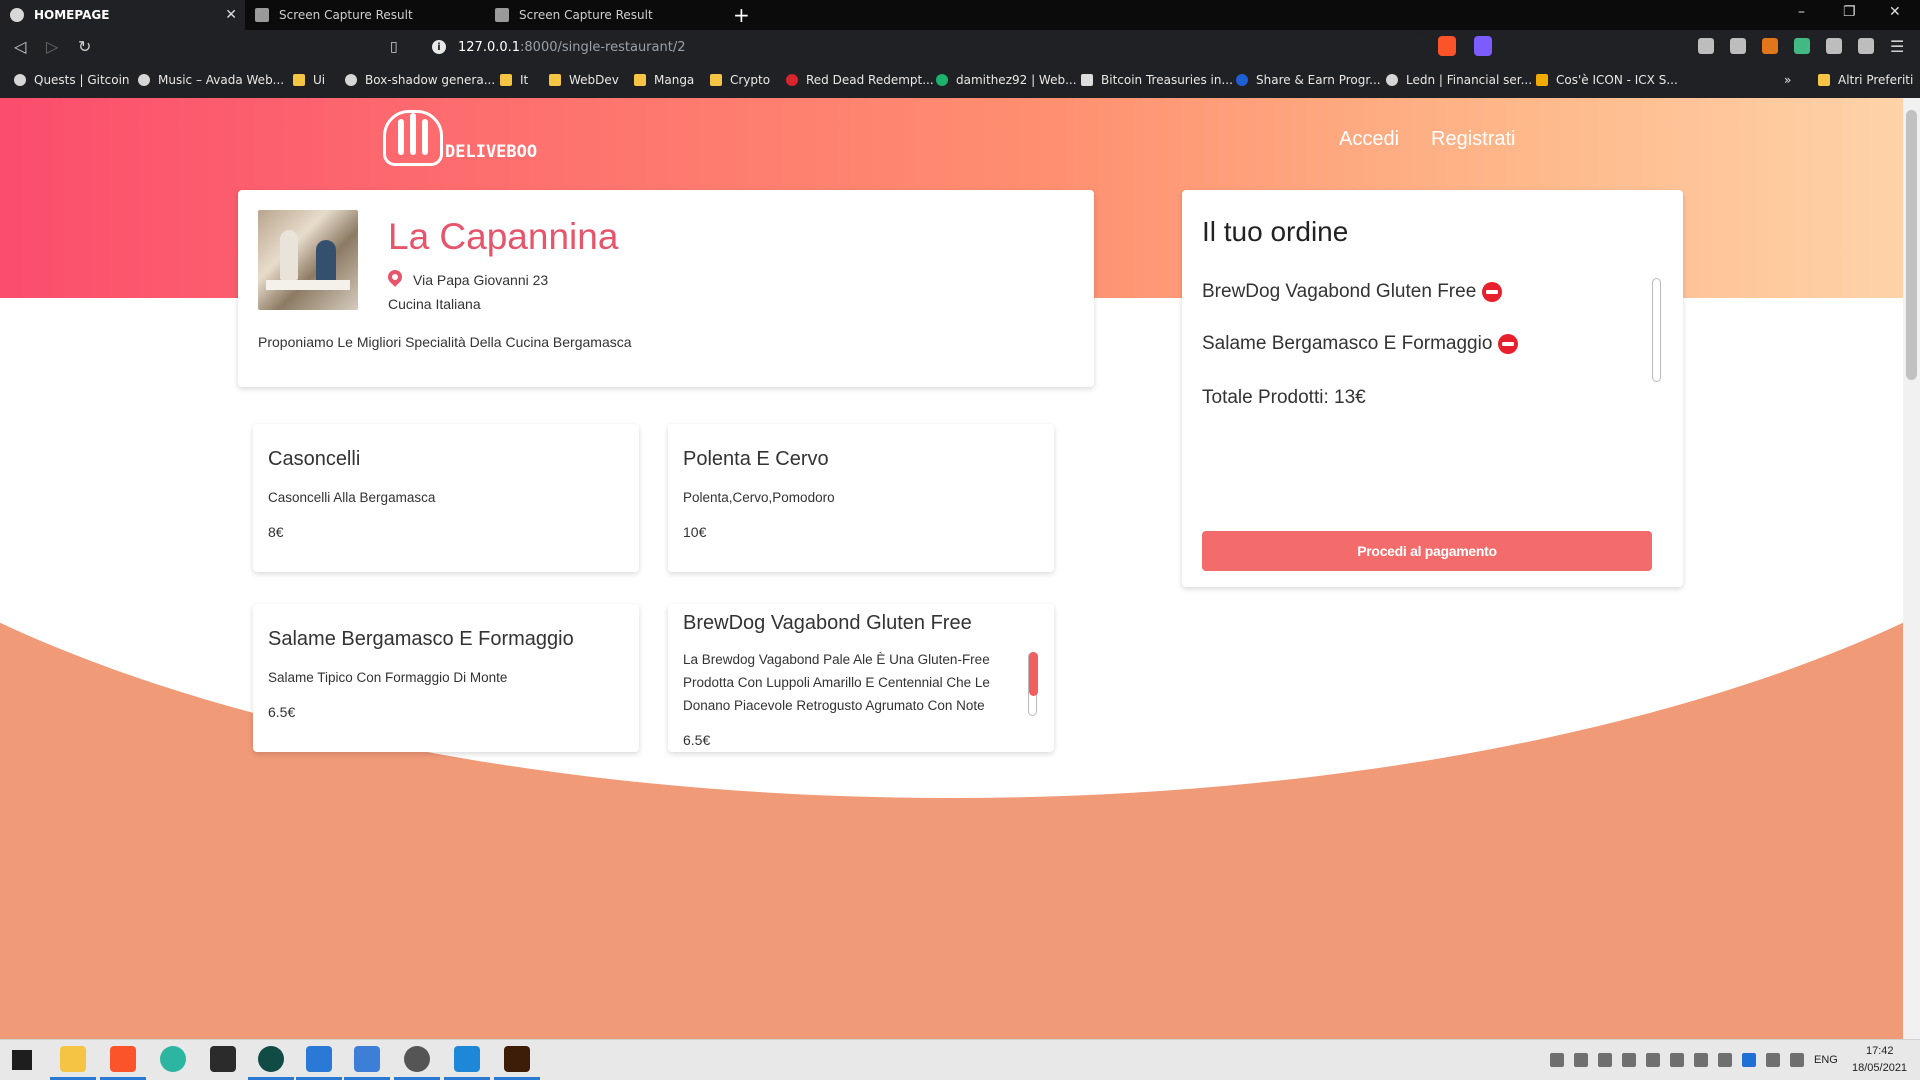  I want to click on menu-icon: ☰, so click(1897, 46).